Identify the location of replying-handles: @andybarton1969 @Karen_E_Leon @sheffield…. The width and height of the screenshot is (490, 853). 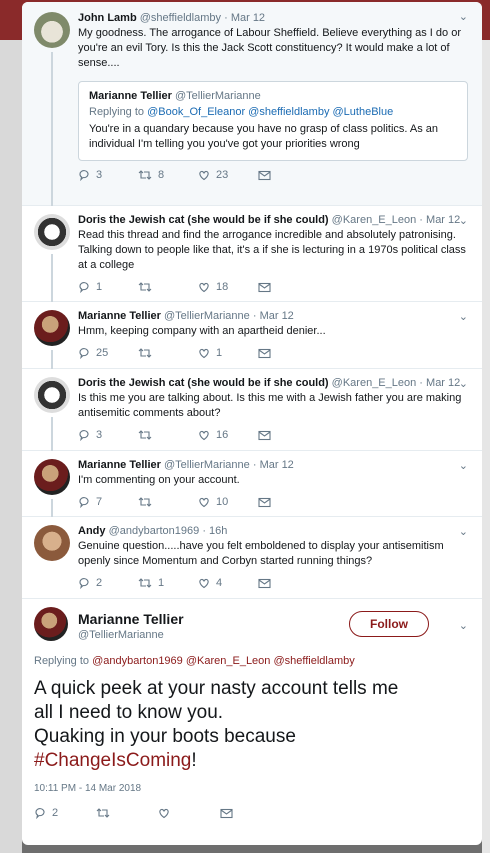
(223, 661).